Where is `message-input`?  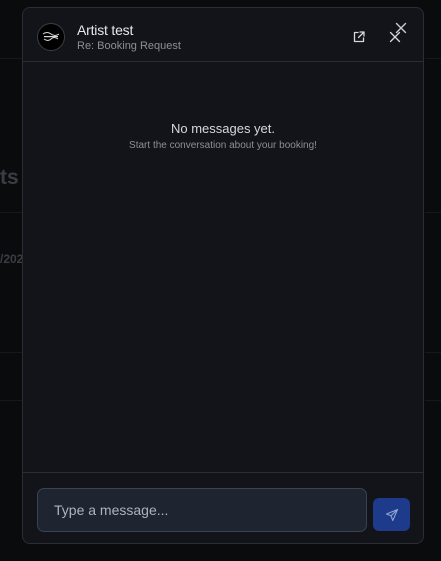
message-input is located at coordinates (202, 510).